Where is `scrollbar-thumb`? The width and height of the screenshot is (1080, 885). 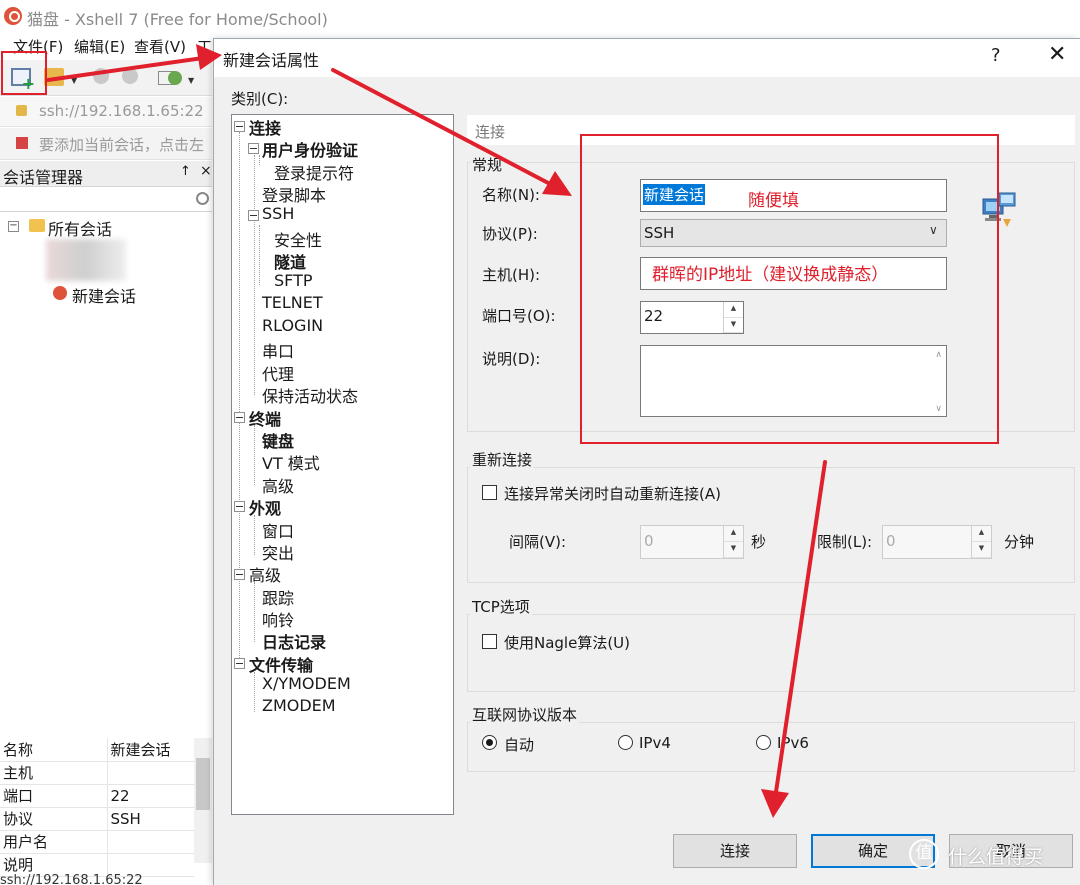 scrollbar-thumb is located at coordinates (203, 784).